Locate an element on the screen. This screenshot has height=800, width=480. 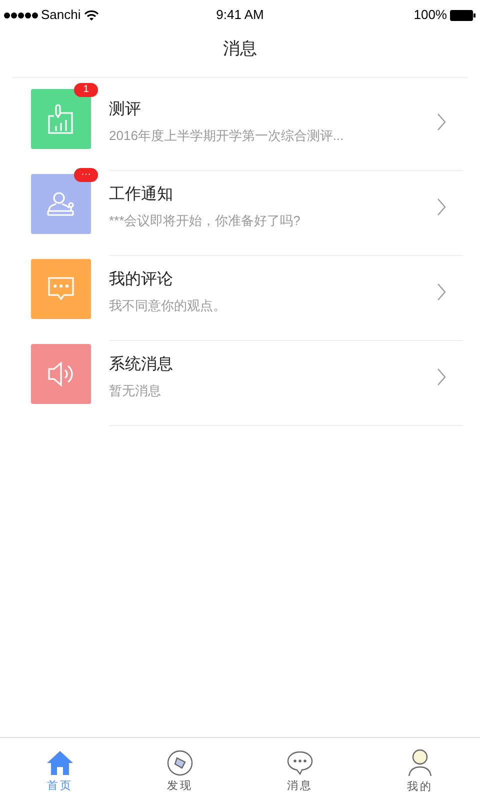
home-icon is located at coordinates (60, 763).